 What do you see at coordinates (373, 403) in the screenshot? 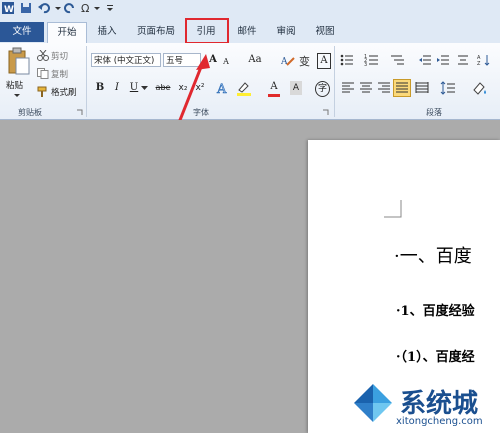
I see `xitongcheng-logo-icon` at bounding box center [373, 403].